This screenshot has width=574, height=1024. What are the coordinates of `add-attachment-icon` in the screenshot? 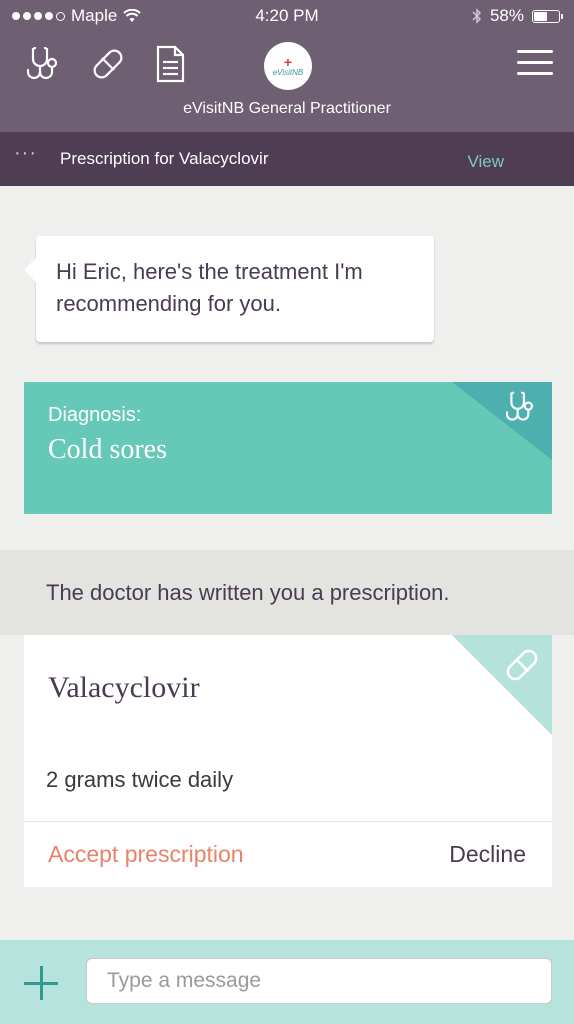 It's located at (42, 984).